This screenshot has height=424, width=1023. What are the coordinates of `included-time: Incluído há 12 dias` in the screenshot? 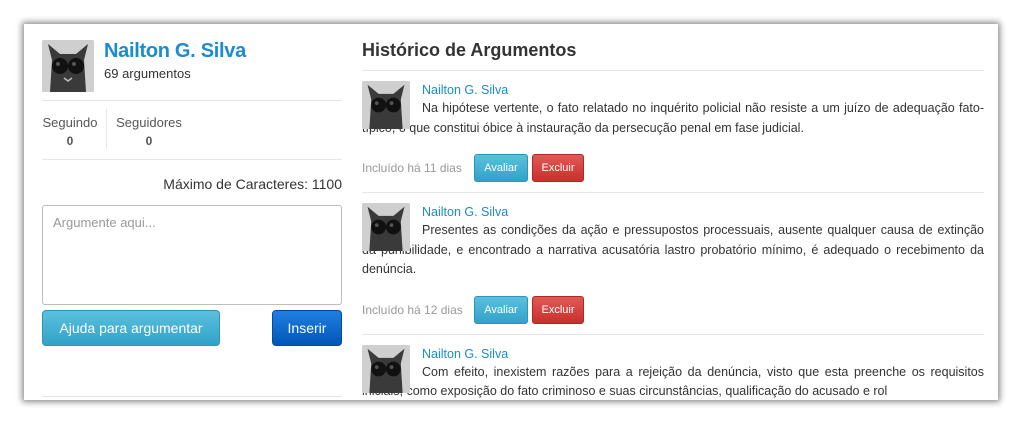 It's located at (412, 309).